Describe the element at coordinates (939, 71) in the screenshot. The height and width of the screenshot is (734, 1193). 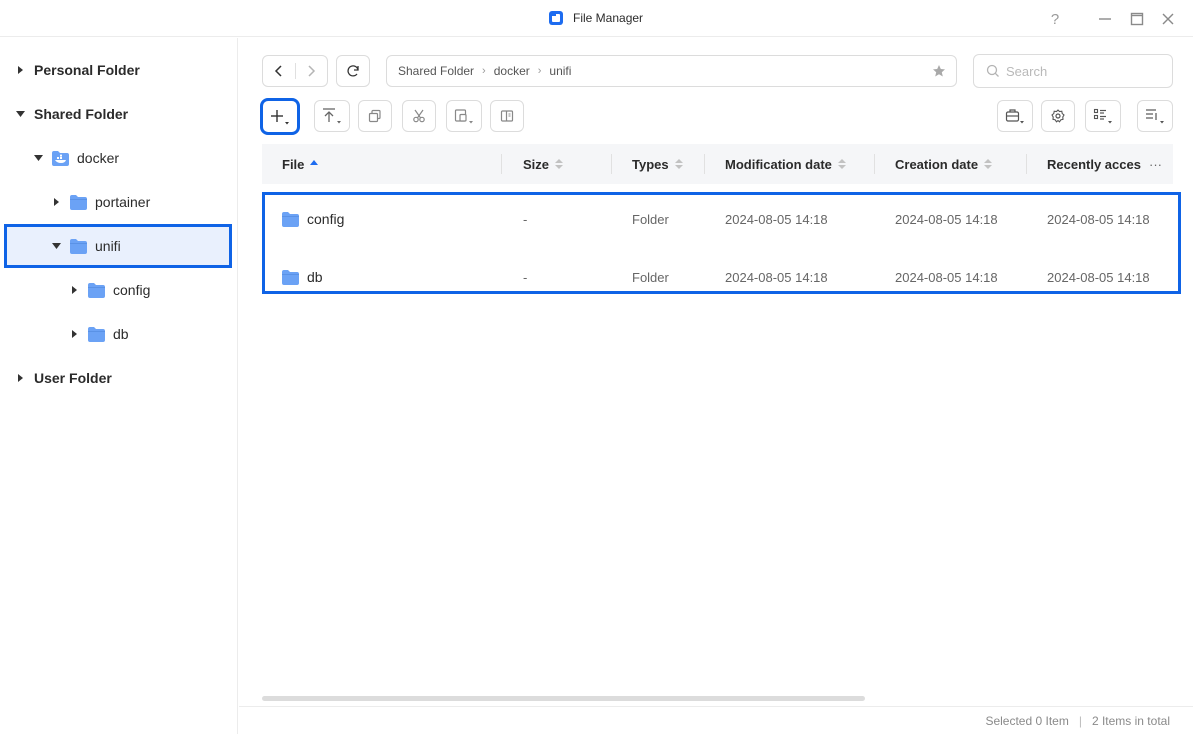
I see `star-icon` at that location.